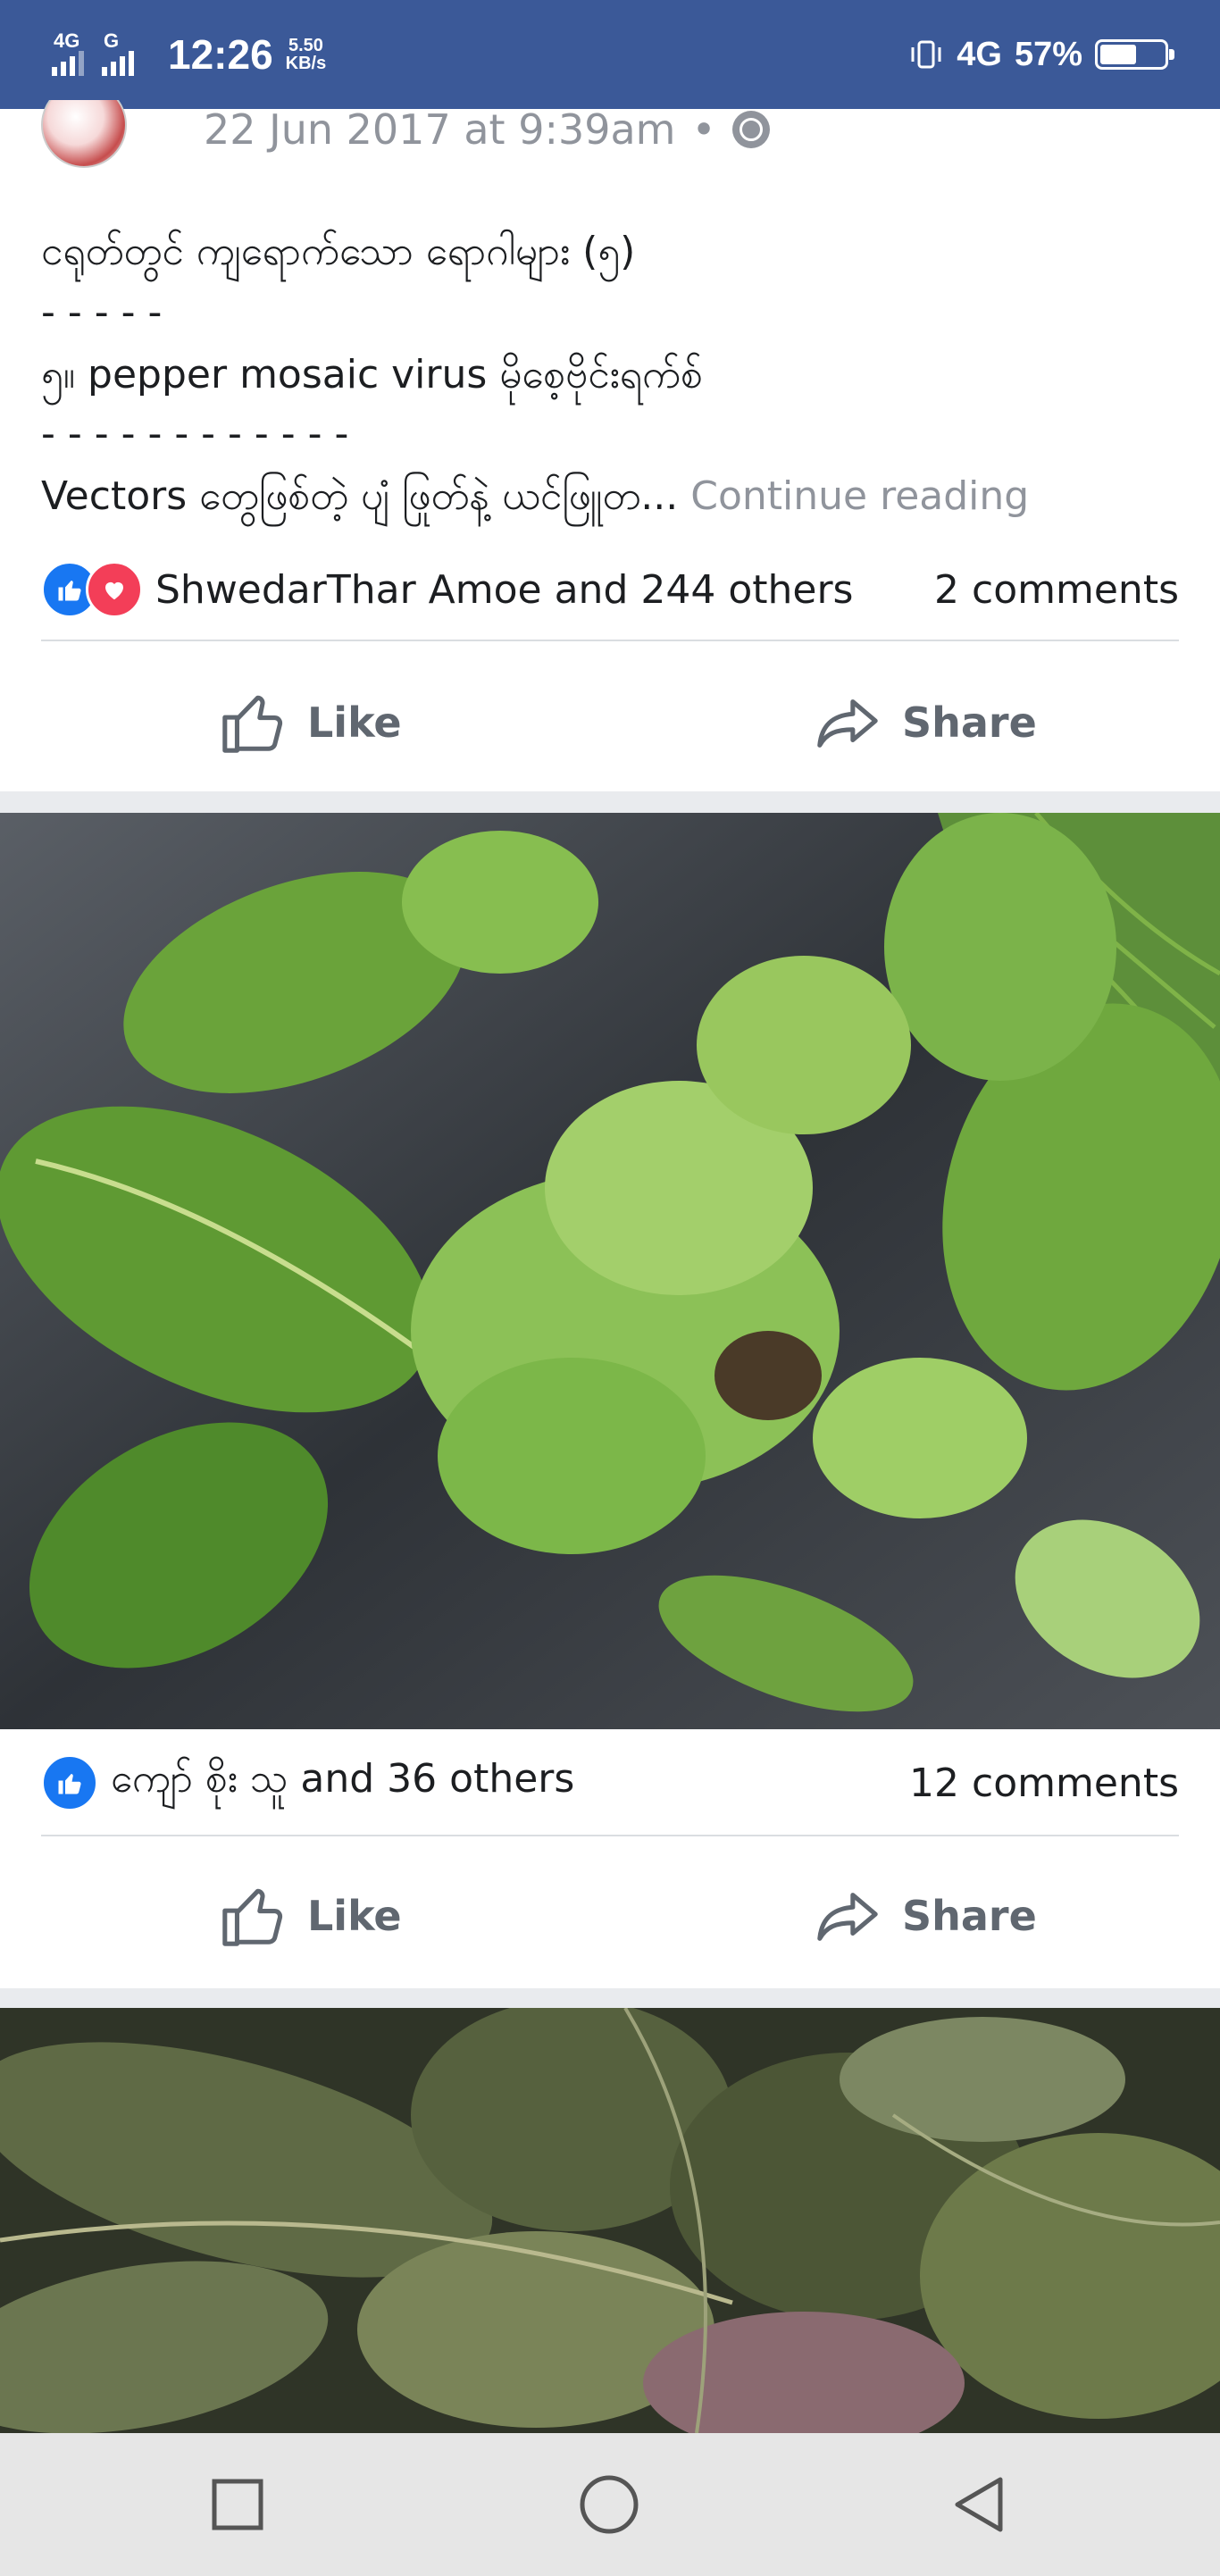  What do you see at coordinates (1118, 55) in the screenshot?
I see `battery-fill` at bounding box center [1118, 55].